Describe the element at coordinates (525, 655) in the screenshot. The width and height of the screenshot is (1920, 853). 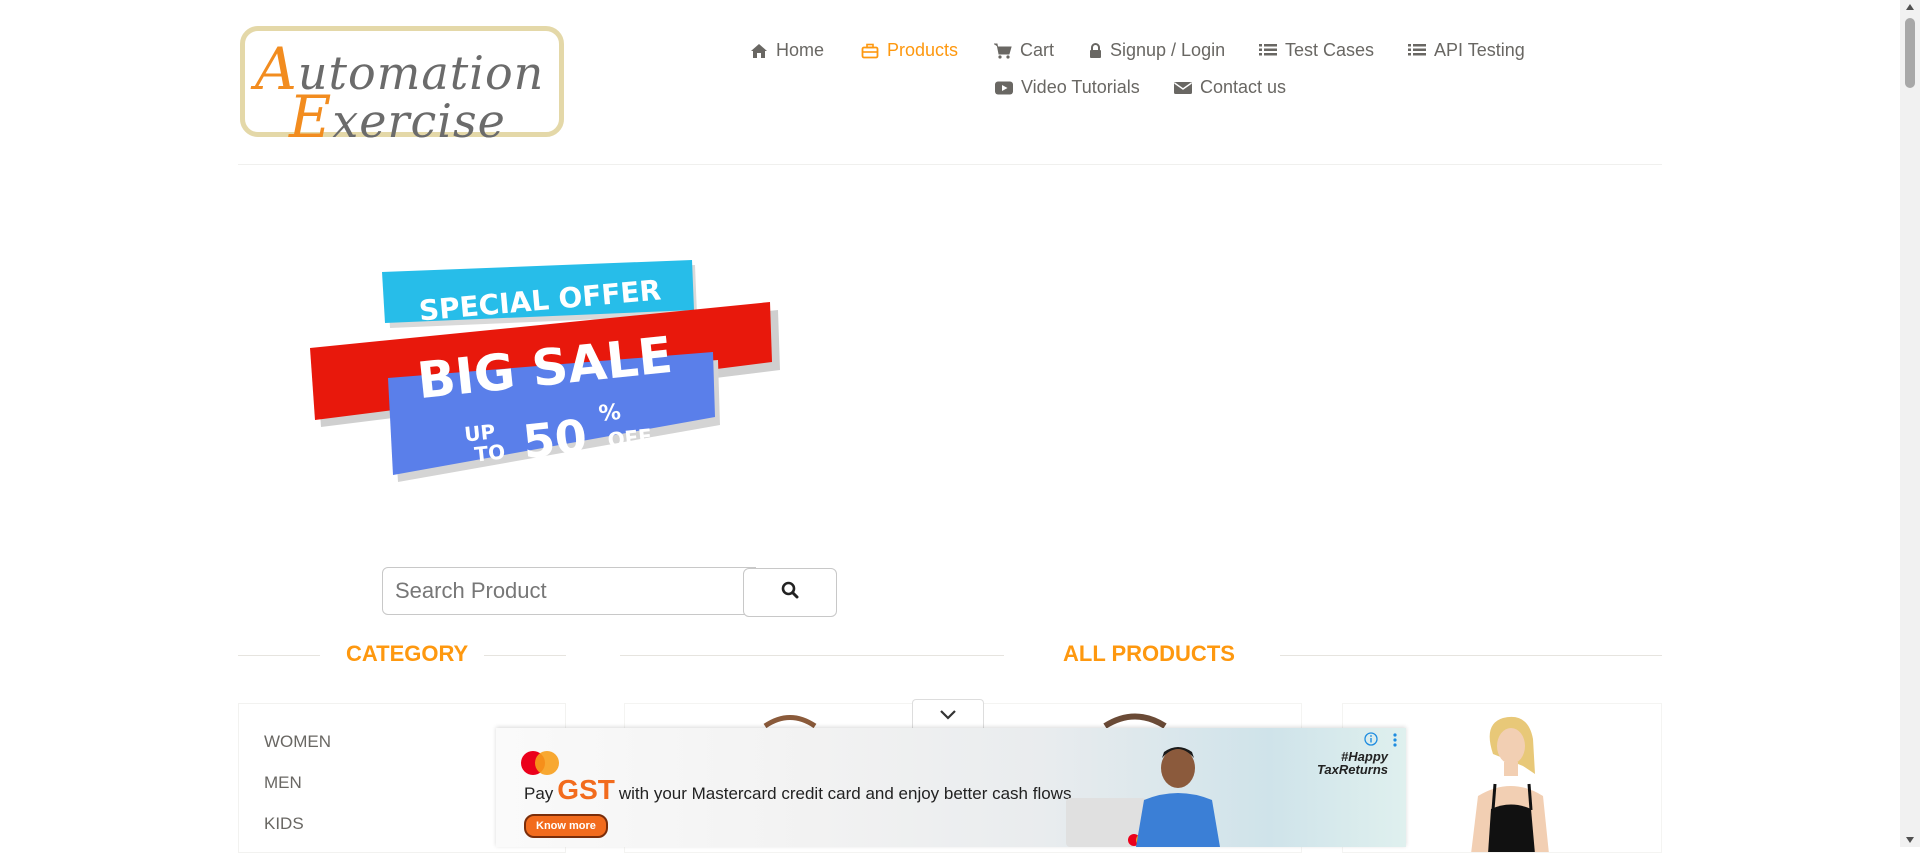
I see `category-title-line-right` at that location.